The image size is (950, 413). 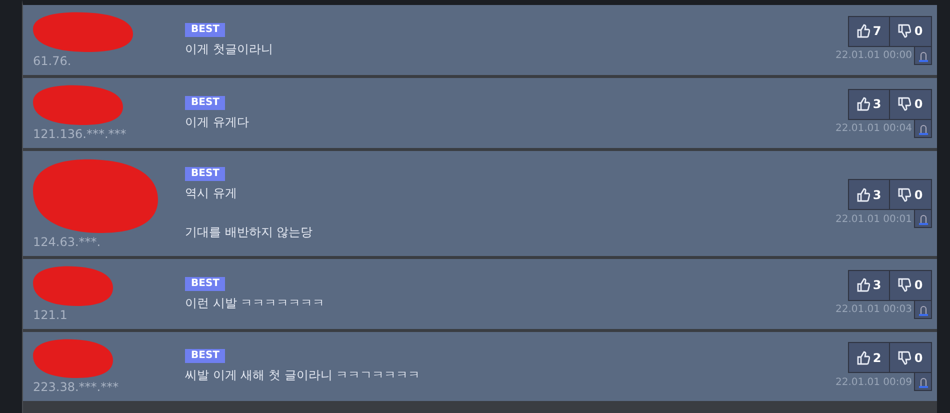 What do you see at coordinates (76, 387) in the screenshot?
I see `ip-address: 223.38.***.***` at bounding box center [76, 387].